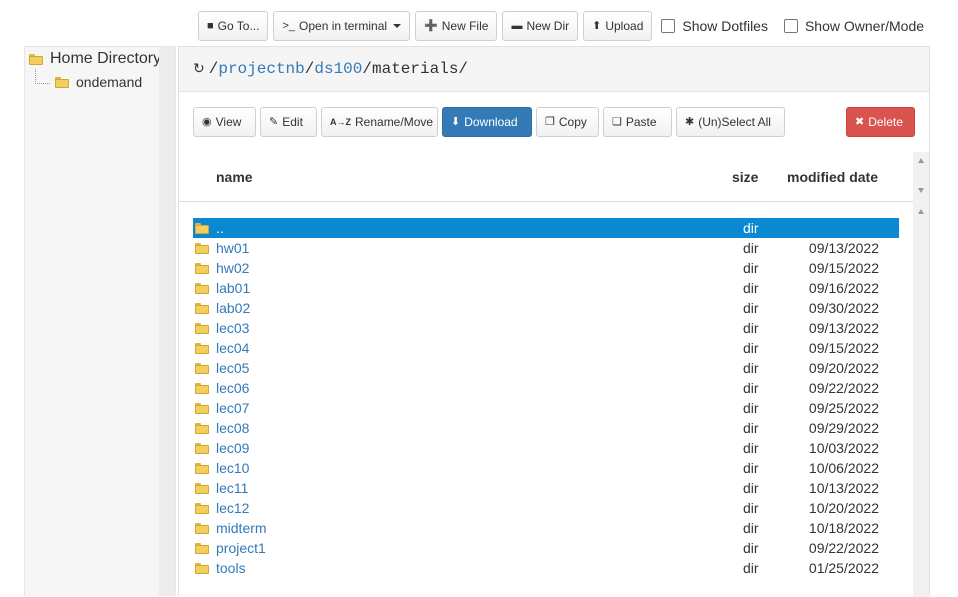 Image resolution: width=958 pixels, height=597 pixels. What do you see at coordinates (745, 177) in the screenshot?
I see `column-header-size: size` at bounding box center [745, 177].